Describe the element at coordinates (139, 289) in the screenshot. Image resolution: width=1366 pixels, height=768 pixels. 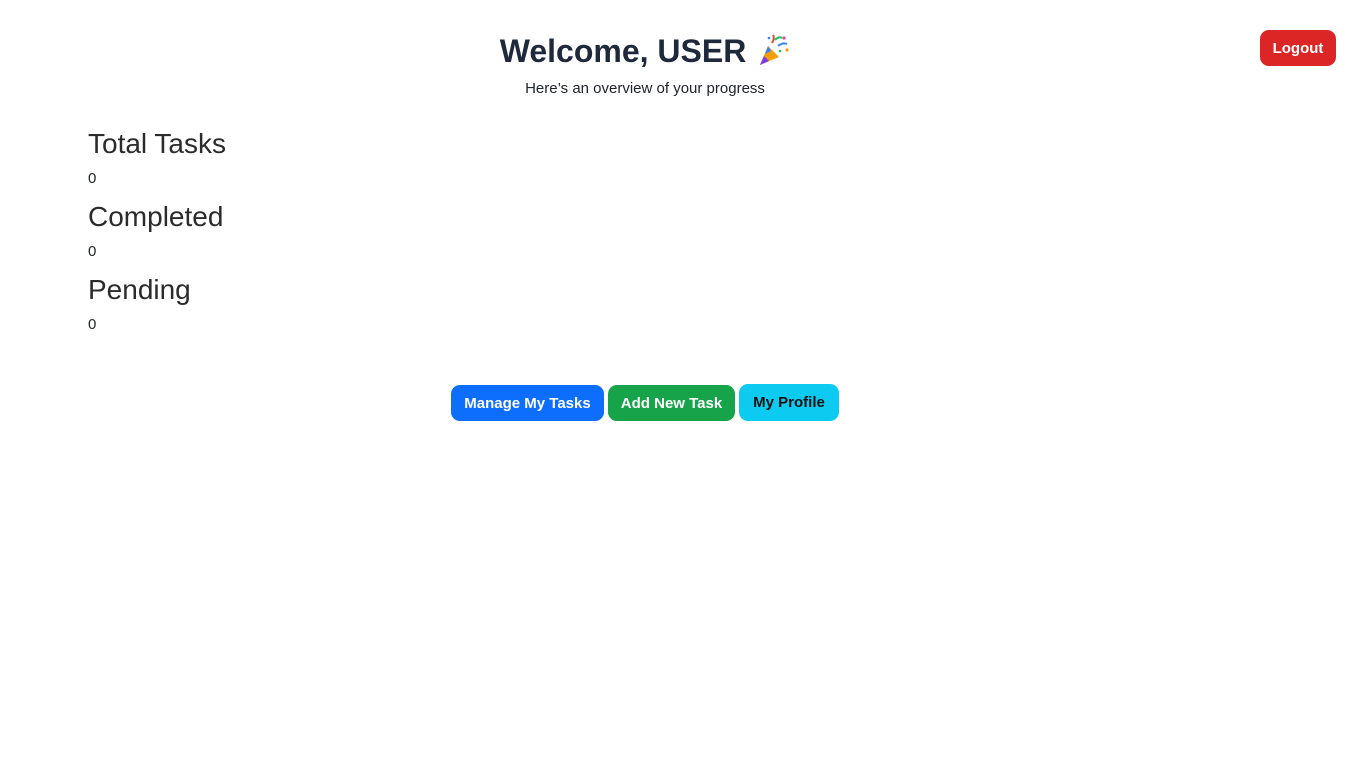
I see `stat-label: Pending` at that location.